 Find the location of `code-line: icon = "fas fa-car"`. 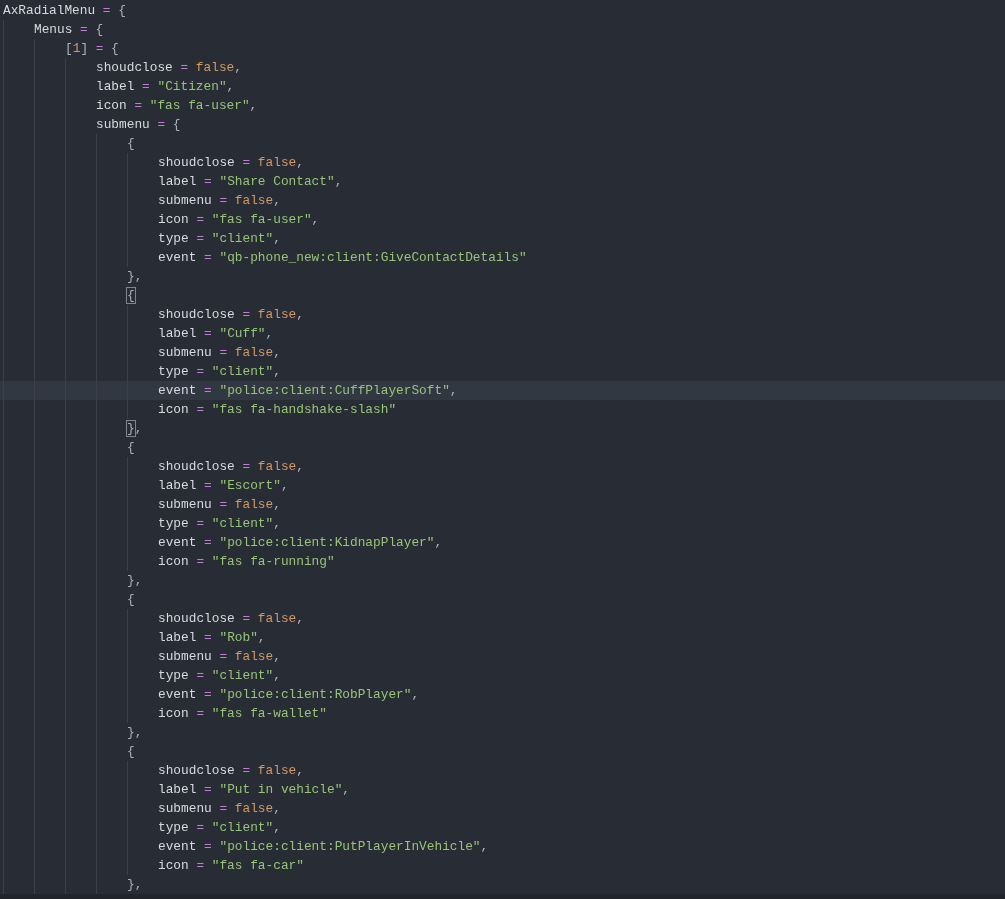

code-line: icon = "fas fa-car" is located at coordinates (231, 866).